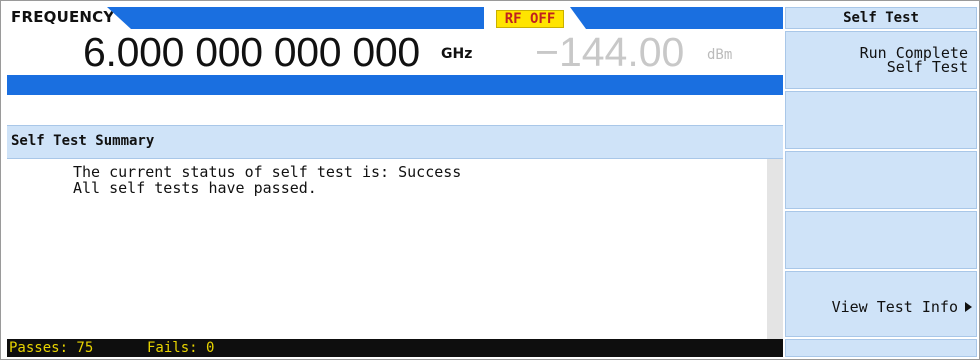 Image resolution: width=980 pixels, height=360 pixels. I want to click on rf-off-indicator: RF OFF, so click(530, 19).